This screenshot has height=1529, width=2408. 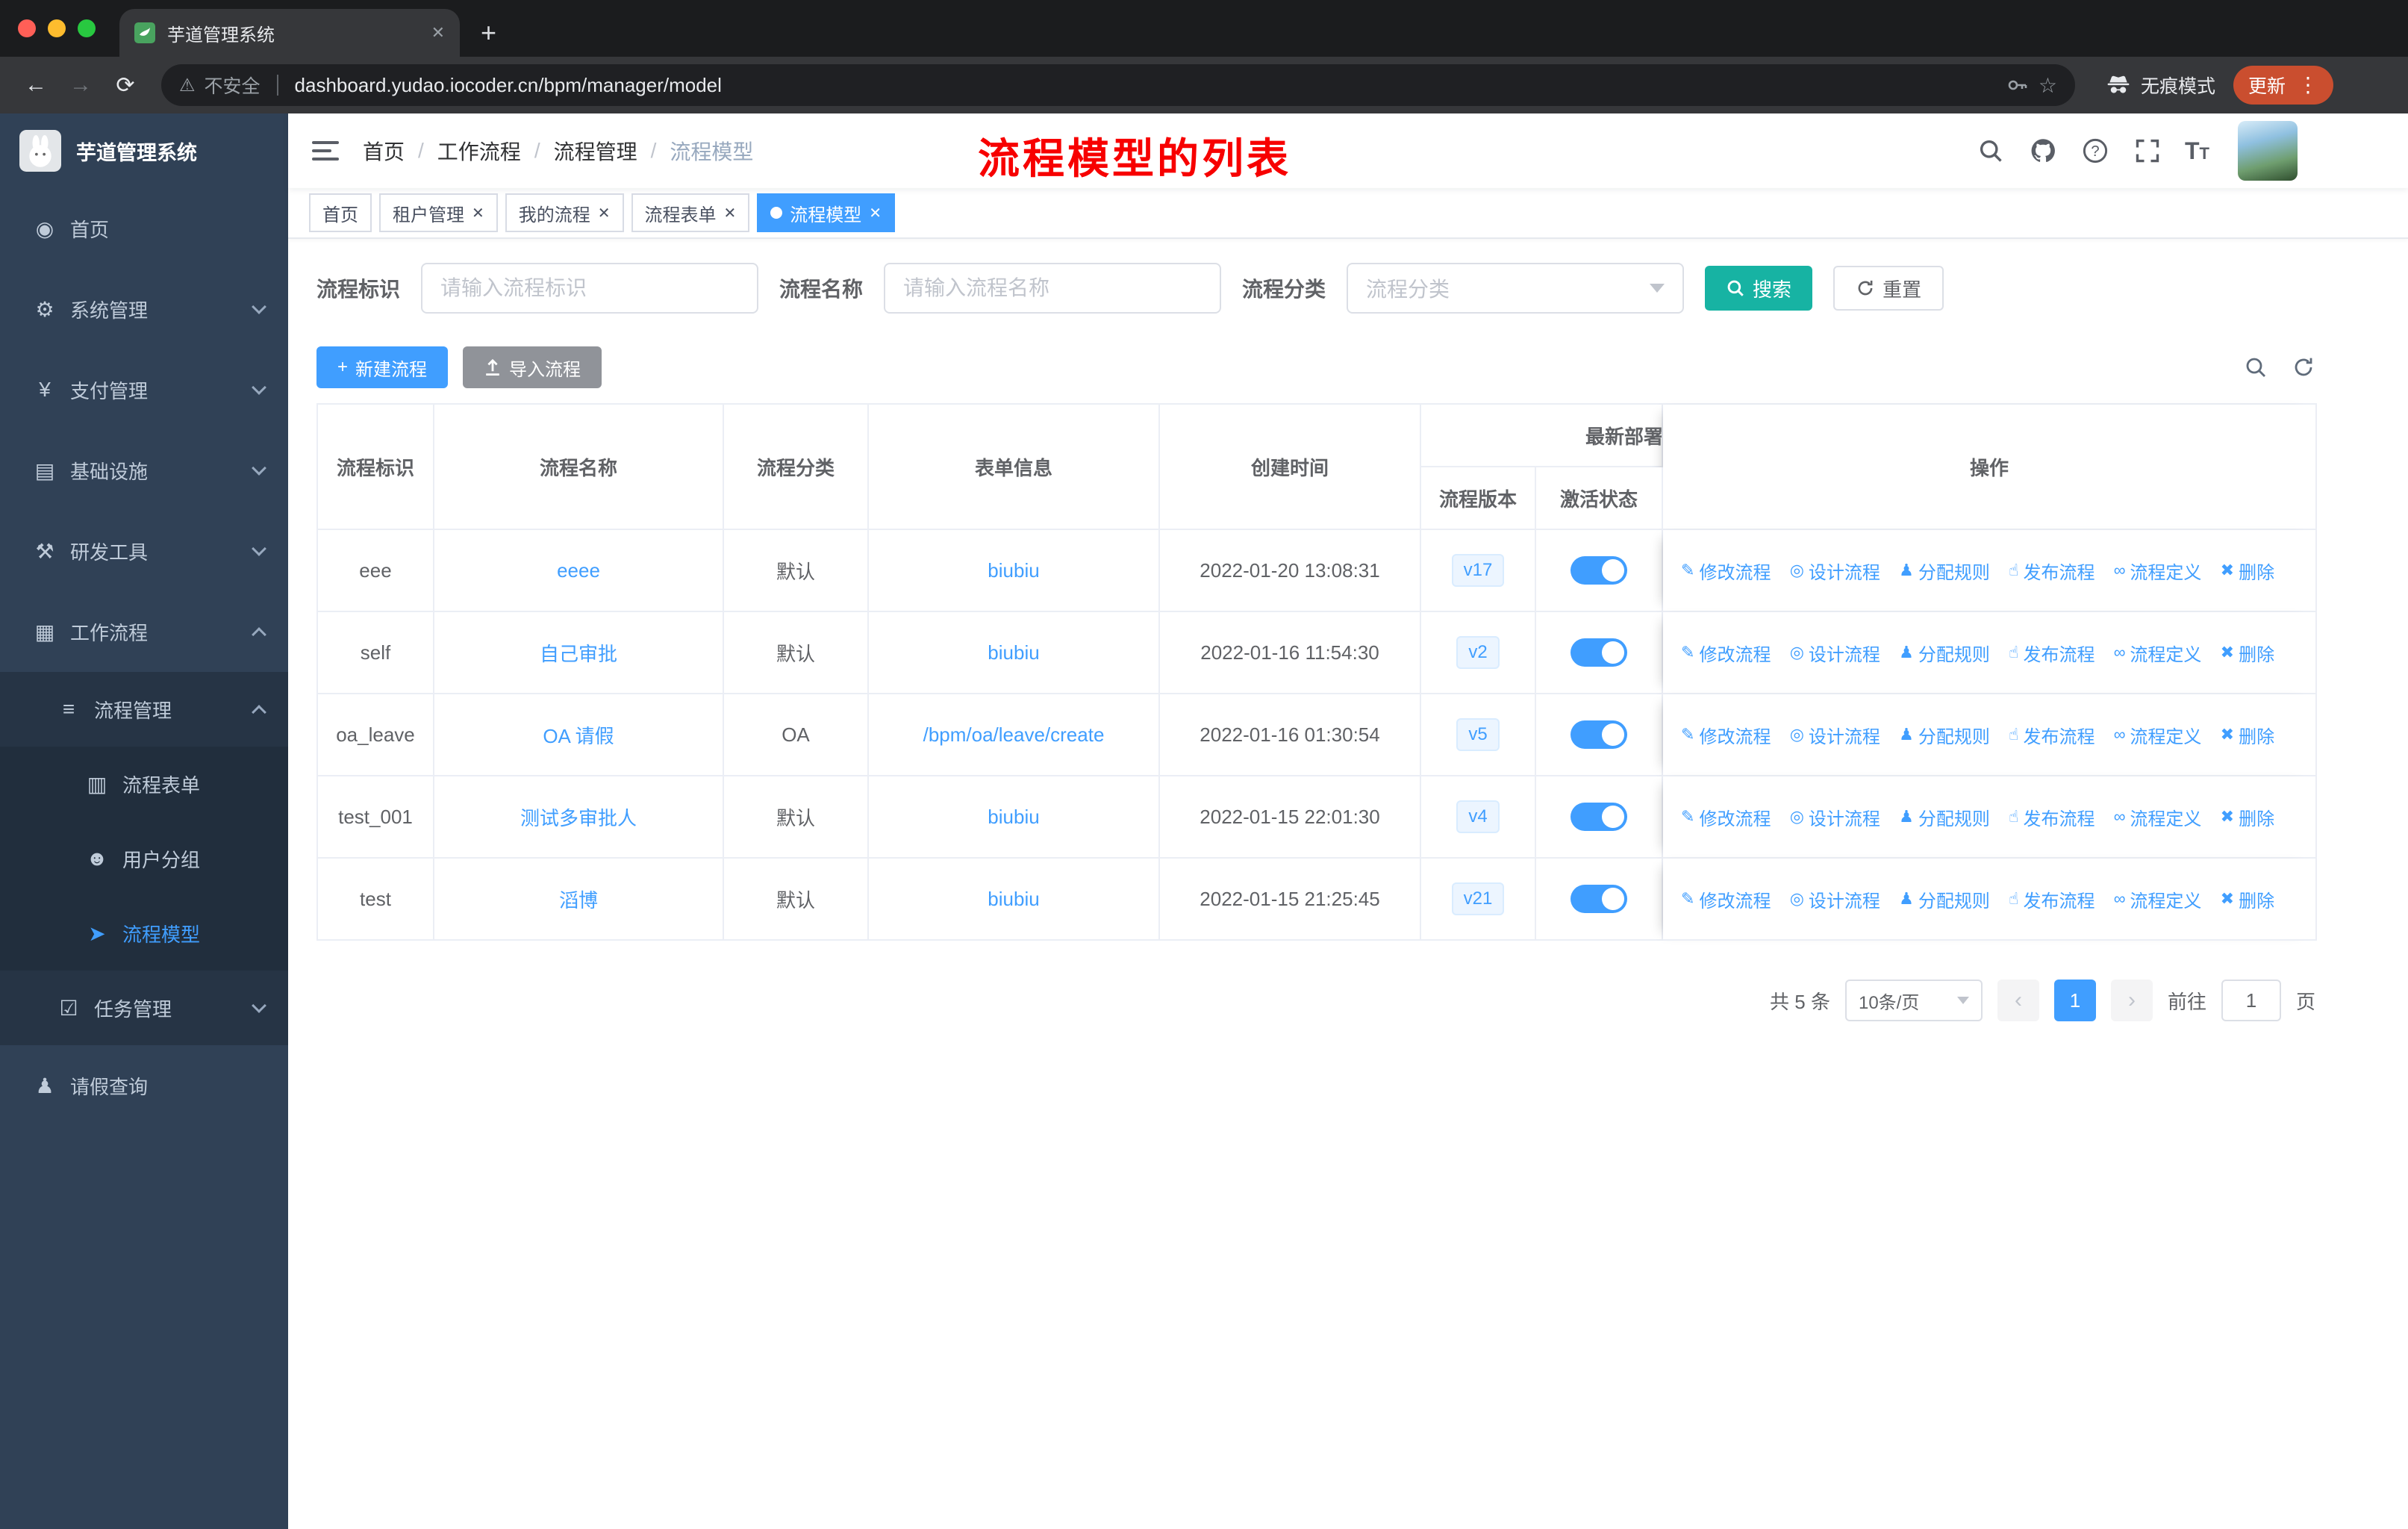 I want to click on tag-tenant-management: 租户管理 ✕, so click(x=438, y=213).